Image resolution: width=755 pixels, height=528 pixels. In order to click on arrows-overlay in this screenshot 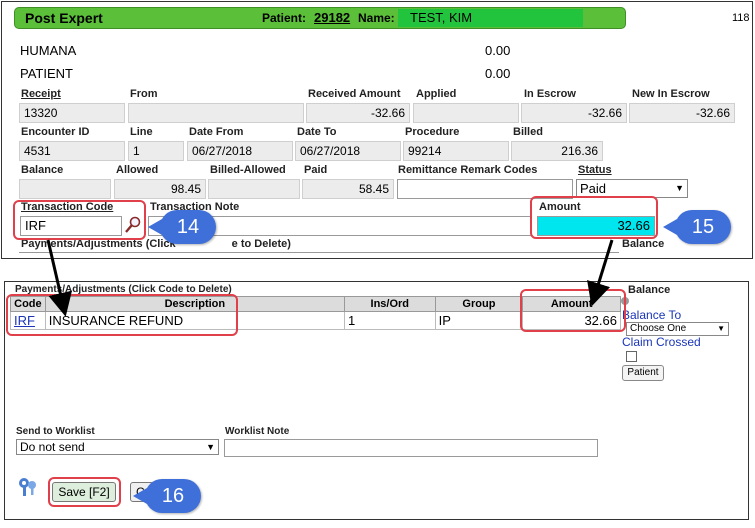, I will do `click(330, 278)`.